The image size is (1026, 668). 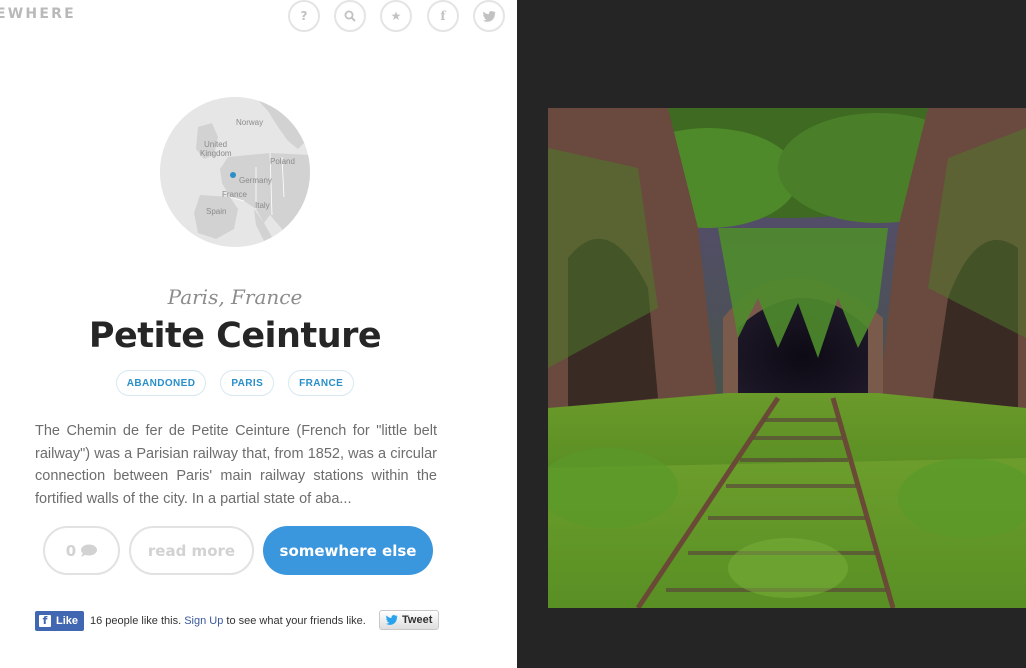 I want to click on like-count-text: 16 people like this., so click(x=136, y=620).